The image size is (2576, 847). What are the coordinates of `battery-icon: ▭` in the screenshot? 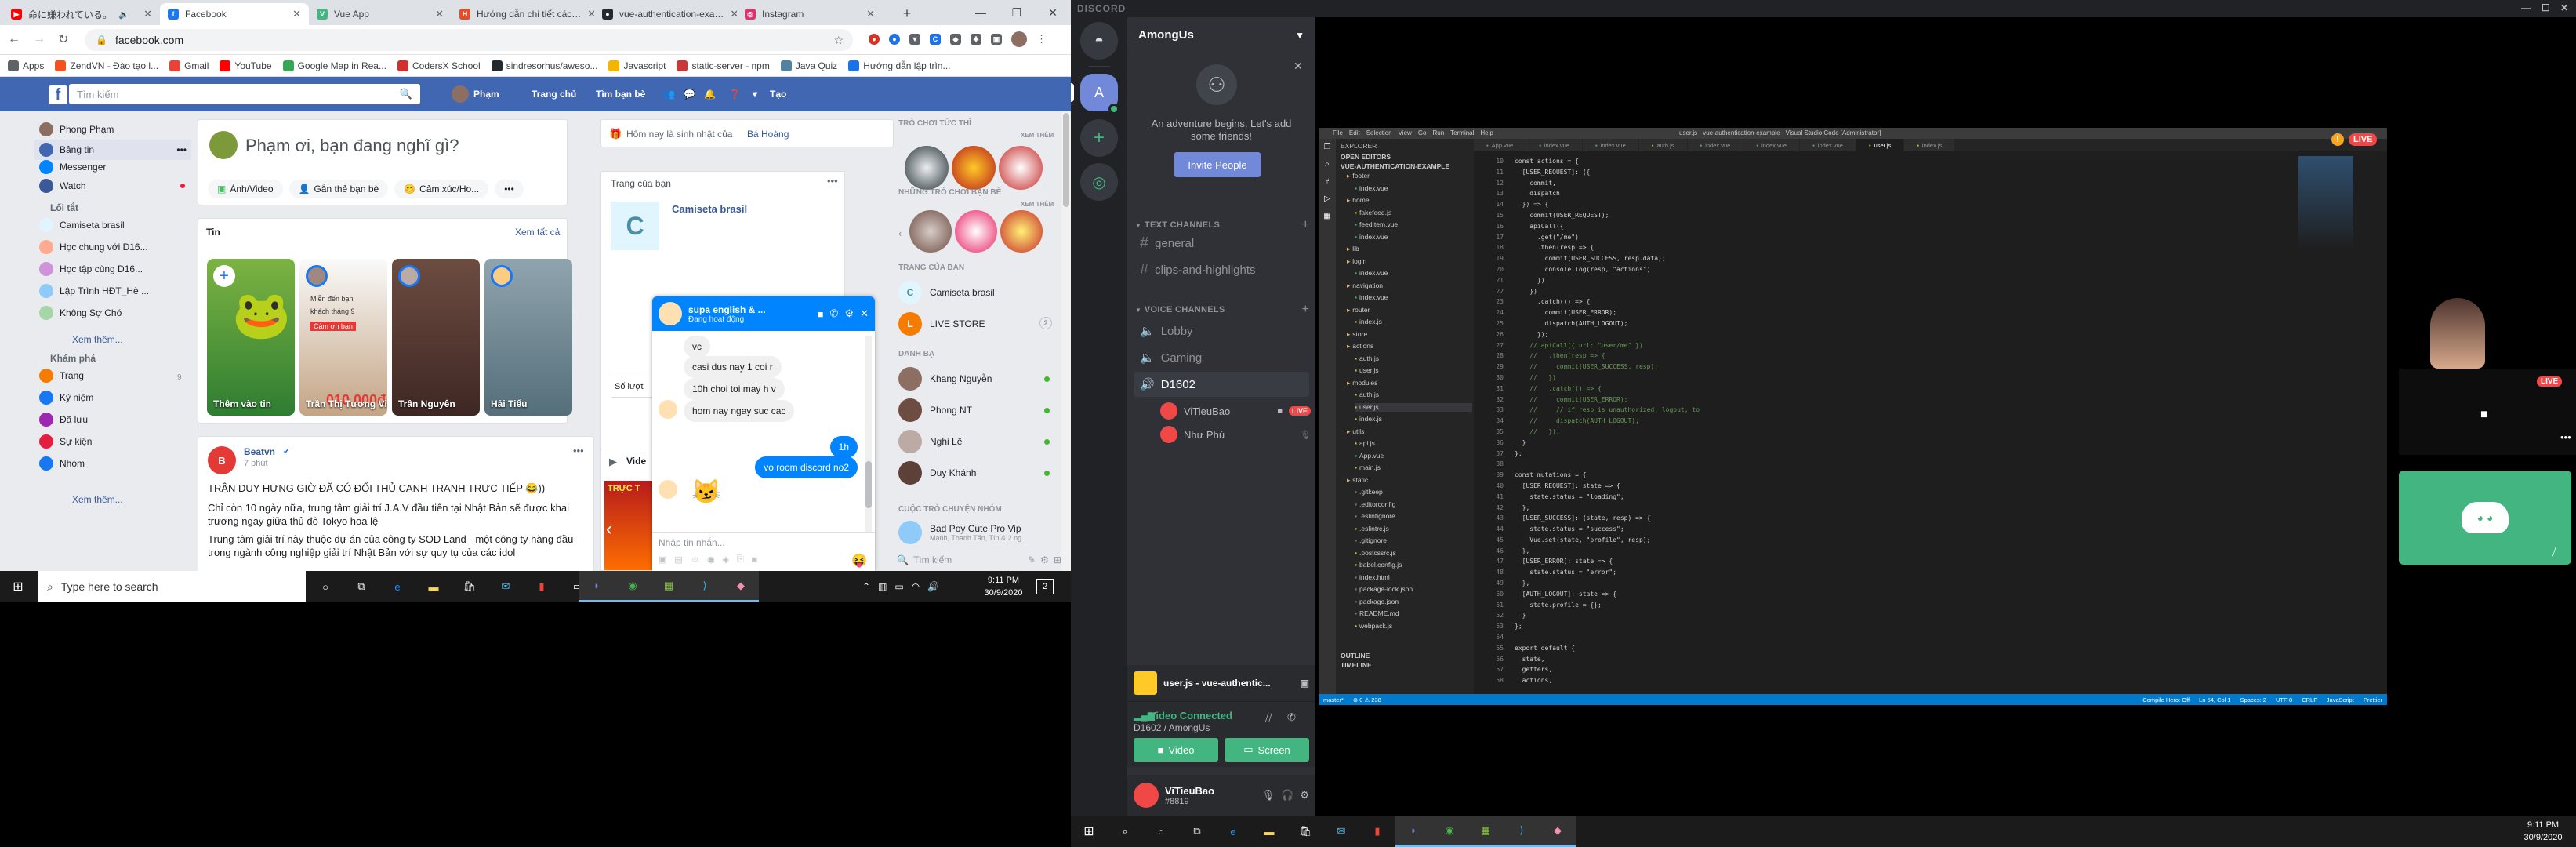 It's located at (899, 586).